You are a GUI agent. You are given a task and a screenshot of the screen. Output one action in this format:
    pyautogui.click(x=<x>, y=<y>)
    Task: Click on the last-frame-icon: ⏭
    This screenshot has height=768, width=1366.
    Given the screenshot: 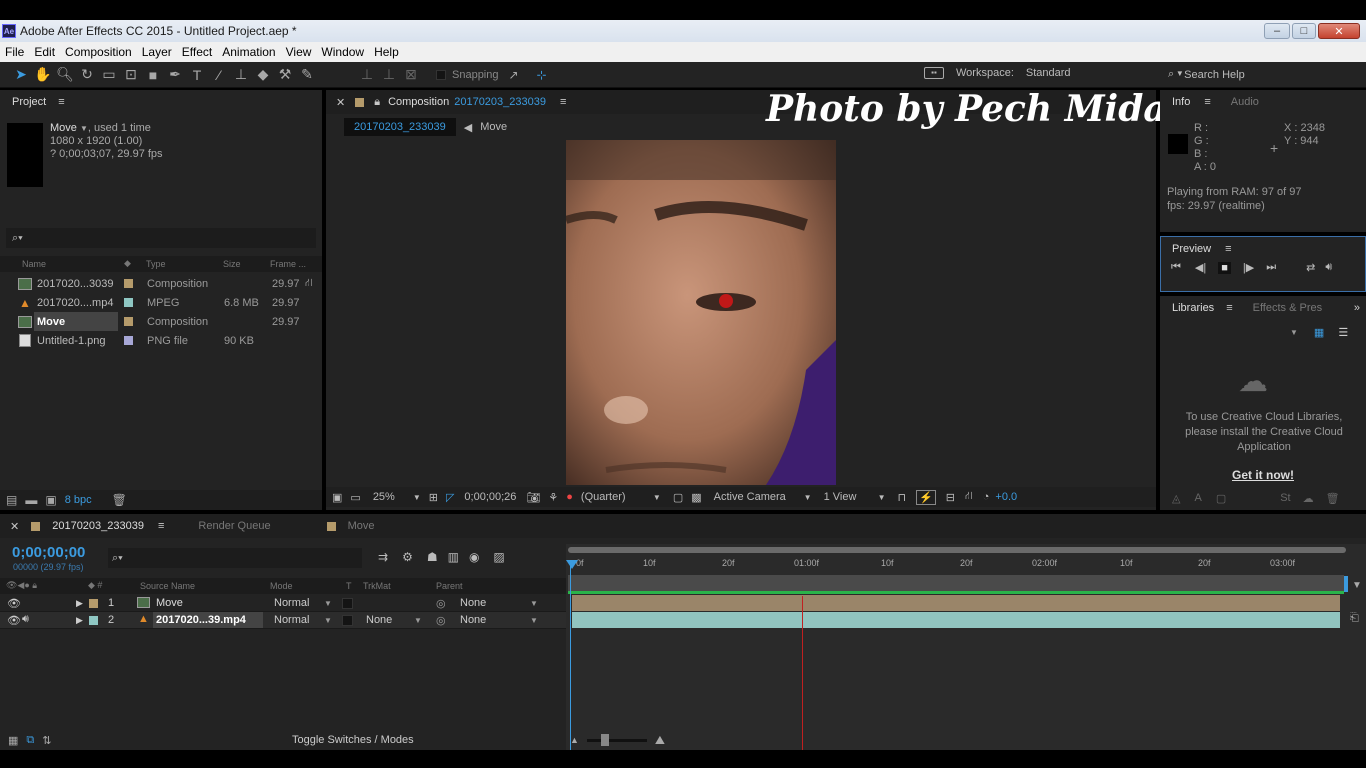 What is the action you would take?
    pyautogui.click(x=1271, y=267)
    